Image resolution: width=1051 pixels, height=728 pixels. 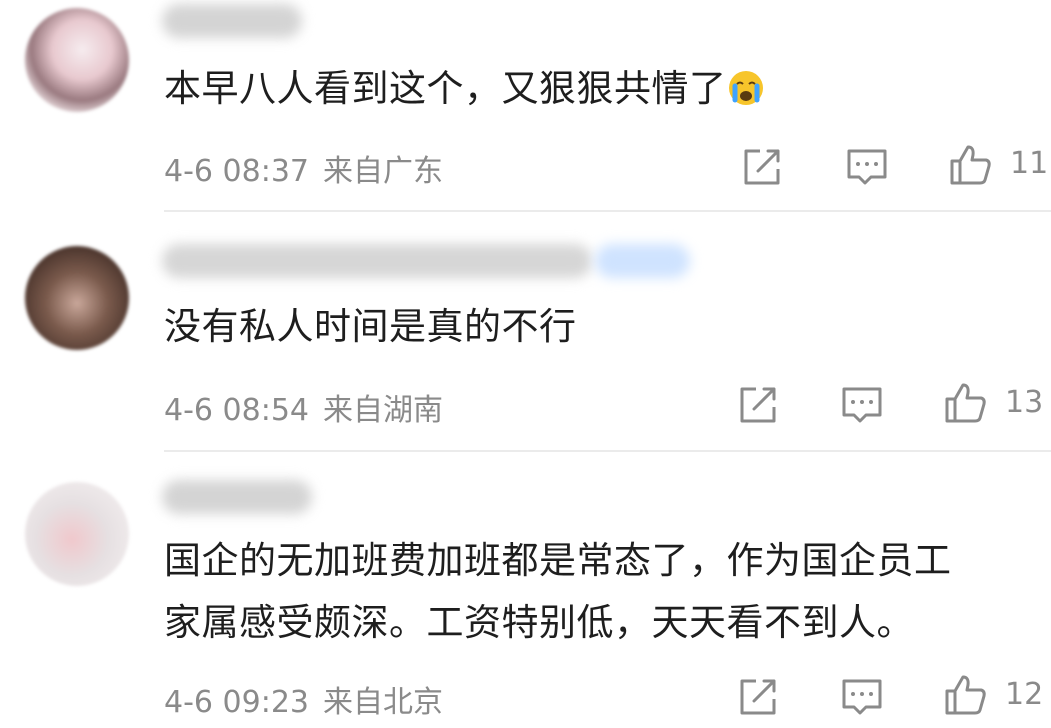 What do you see at coordinates (236, 410) in the screenshot?
I see `comment-date: 4-6 08:54` at bounding box center [236, 410].